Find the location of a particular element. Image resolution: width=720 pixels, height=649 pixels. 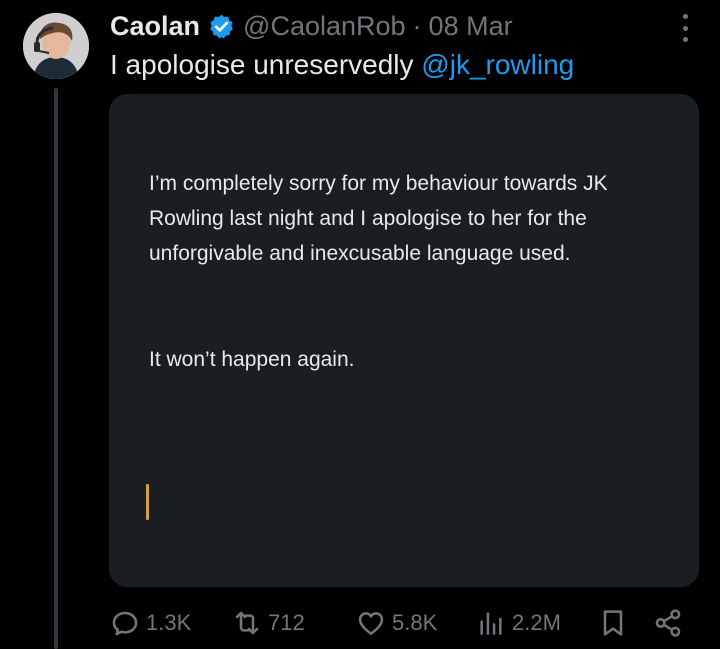

tweet-date: 08 Mar is located at coordinates (471, 26).